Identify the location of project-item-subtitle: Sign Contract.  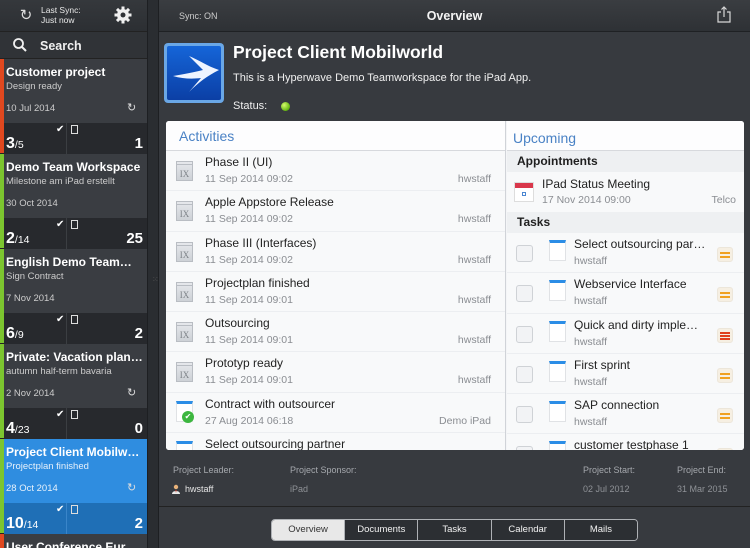
(35, 276).